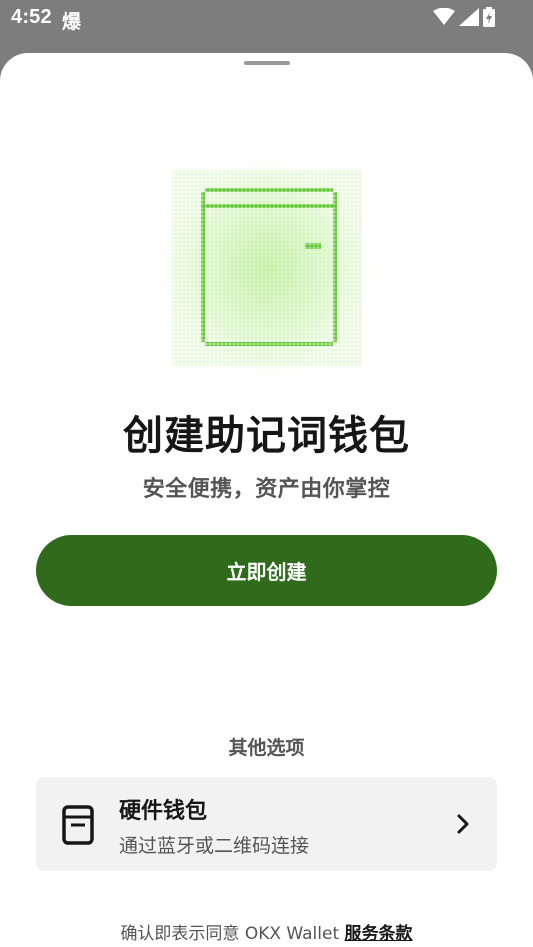 This screenshot has width=533, height=947. What do you see at coordinates (463, 824) in the screenshot?
I see `chevron-right-icon` at bounding box center [463, 824].